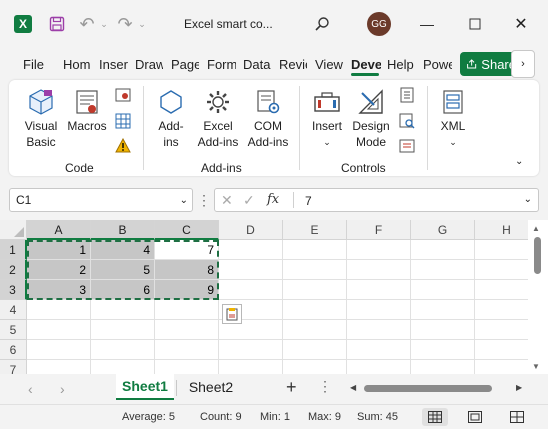 The height and width of the screenshot is (429, 548). Describe the element at coordinates (41, 118) in the screenshot. I see `visual-basic-button: Visual Basic` at that location.